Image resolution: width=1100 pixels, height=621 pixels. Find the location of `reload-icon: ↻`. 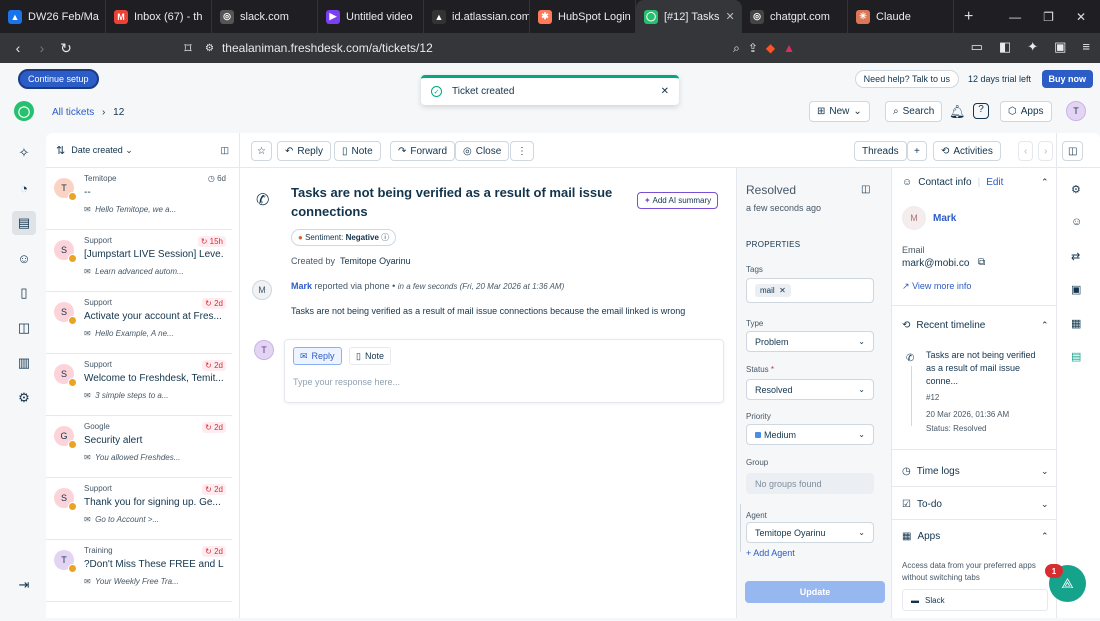

reload-icon: ↻ is located at coordinates (66, 48).